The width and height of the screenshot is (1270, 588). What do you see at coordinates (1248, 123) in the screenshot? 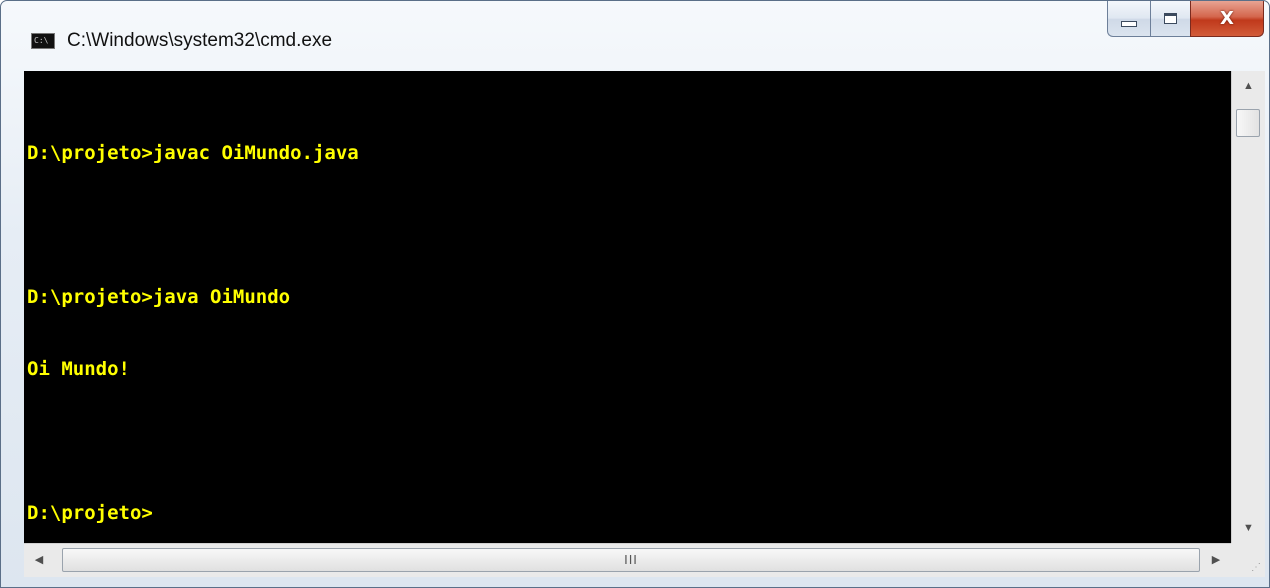
I see `vertical-scroll-thumb` at bounding box center [1248, 123].